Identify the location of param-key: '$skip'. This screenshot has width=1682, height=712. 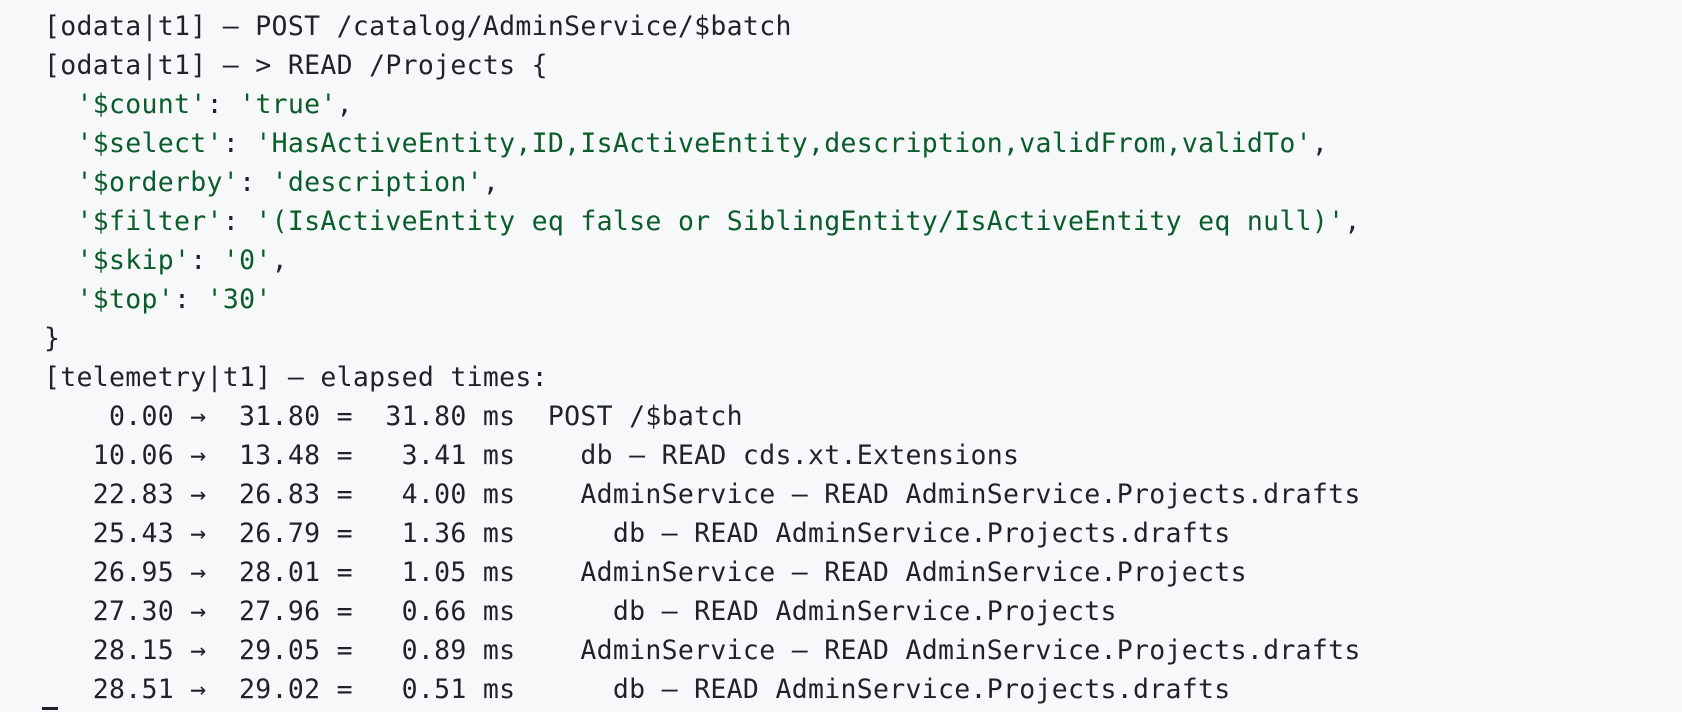
(133, 260).